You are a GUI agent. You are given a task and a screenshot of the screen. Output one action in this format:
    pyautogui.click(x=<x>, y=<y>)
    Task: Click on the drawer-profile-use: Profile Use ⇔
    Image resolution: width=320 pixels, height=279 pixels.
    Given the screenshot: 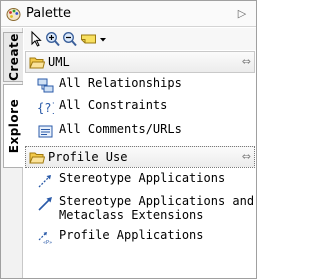 What is the action you would take?
    pyautogui.click(x=140, y=157)
    